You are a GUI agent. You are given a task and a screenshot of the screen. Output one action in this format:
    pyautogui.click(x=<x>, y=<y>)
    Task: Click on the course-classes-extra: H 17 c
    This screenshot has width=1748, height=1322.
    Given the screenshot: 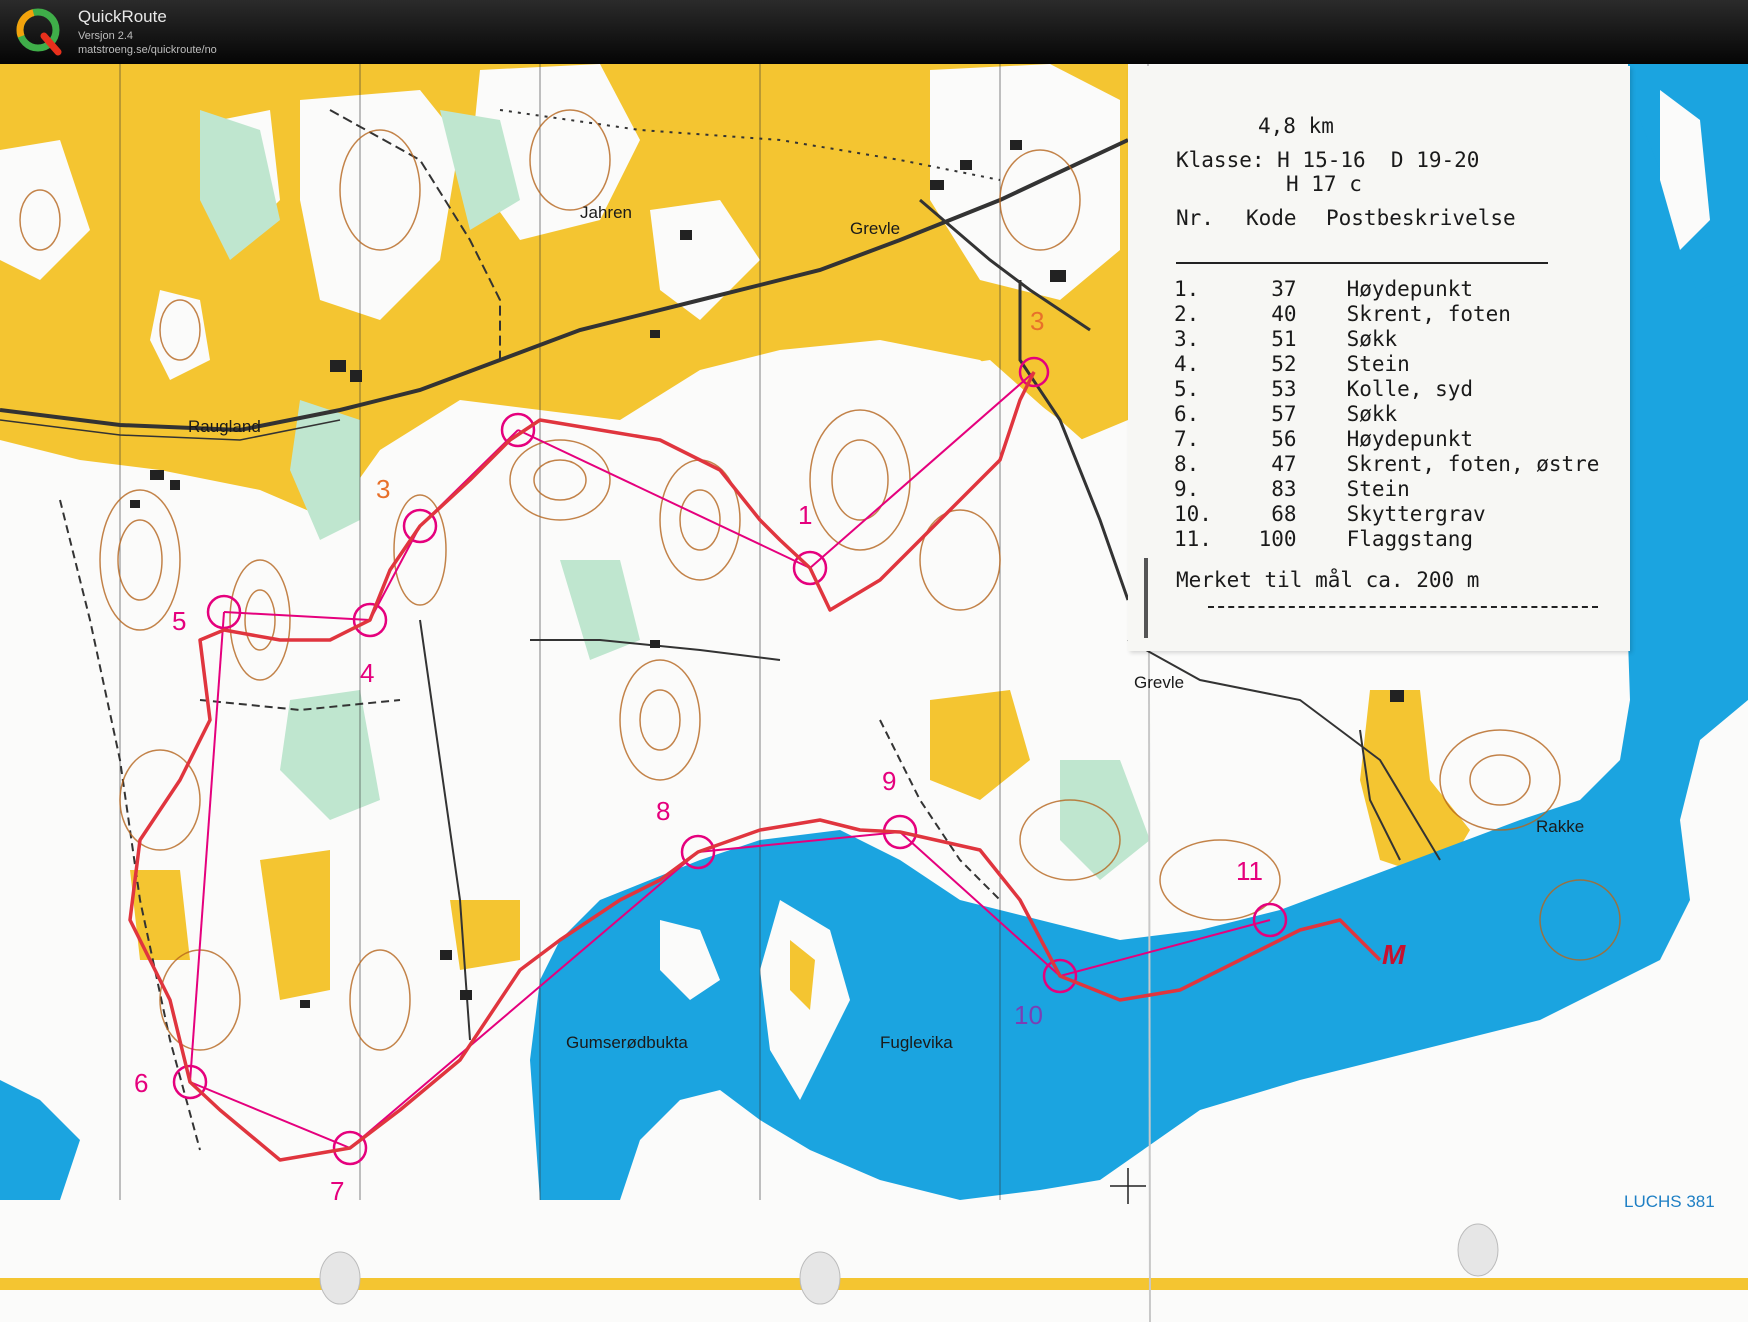 What is the action you would take?
    pyautogui.click(x=1324, y=184)
    